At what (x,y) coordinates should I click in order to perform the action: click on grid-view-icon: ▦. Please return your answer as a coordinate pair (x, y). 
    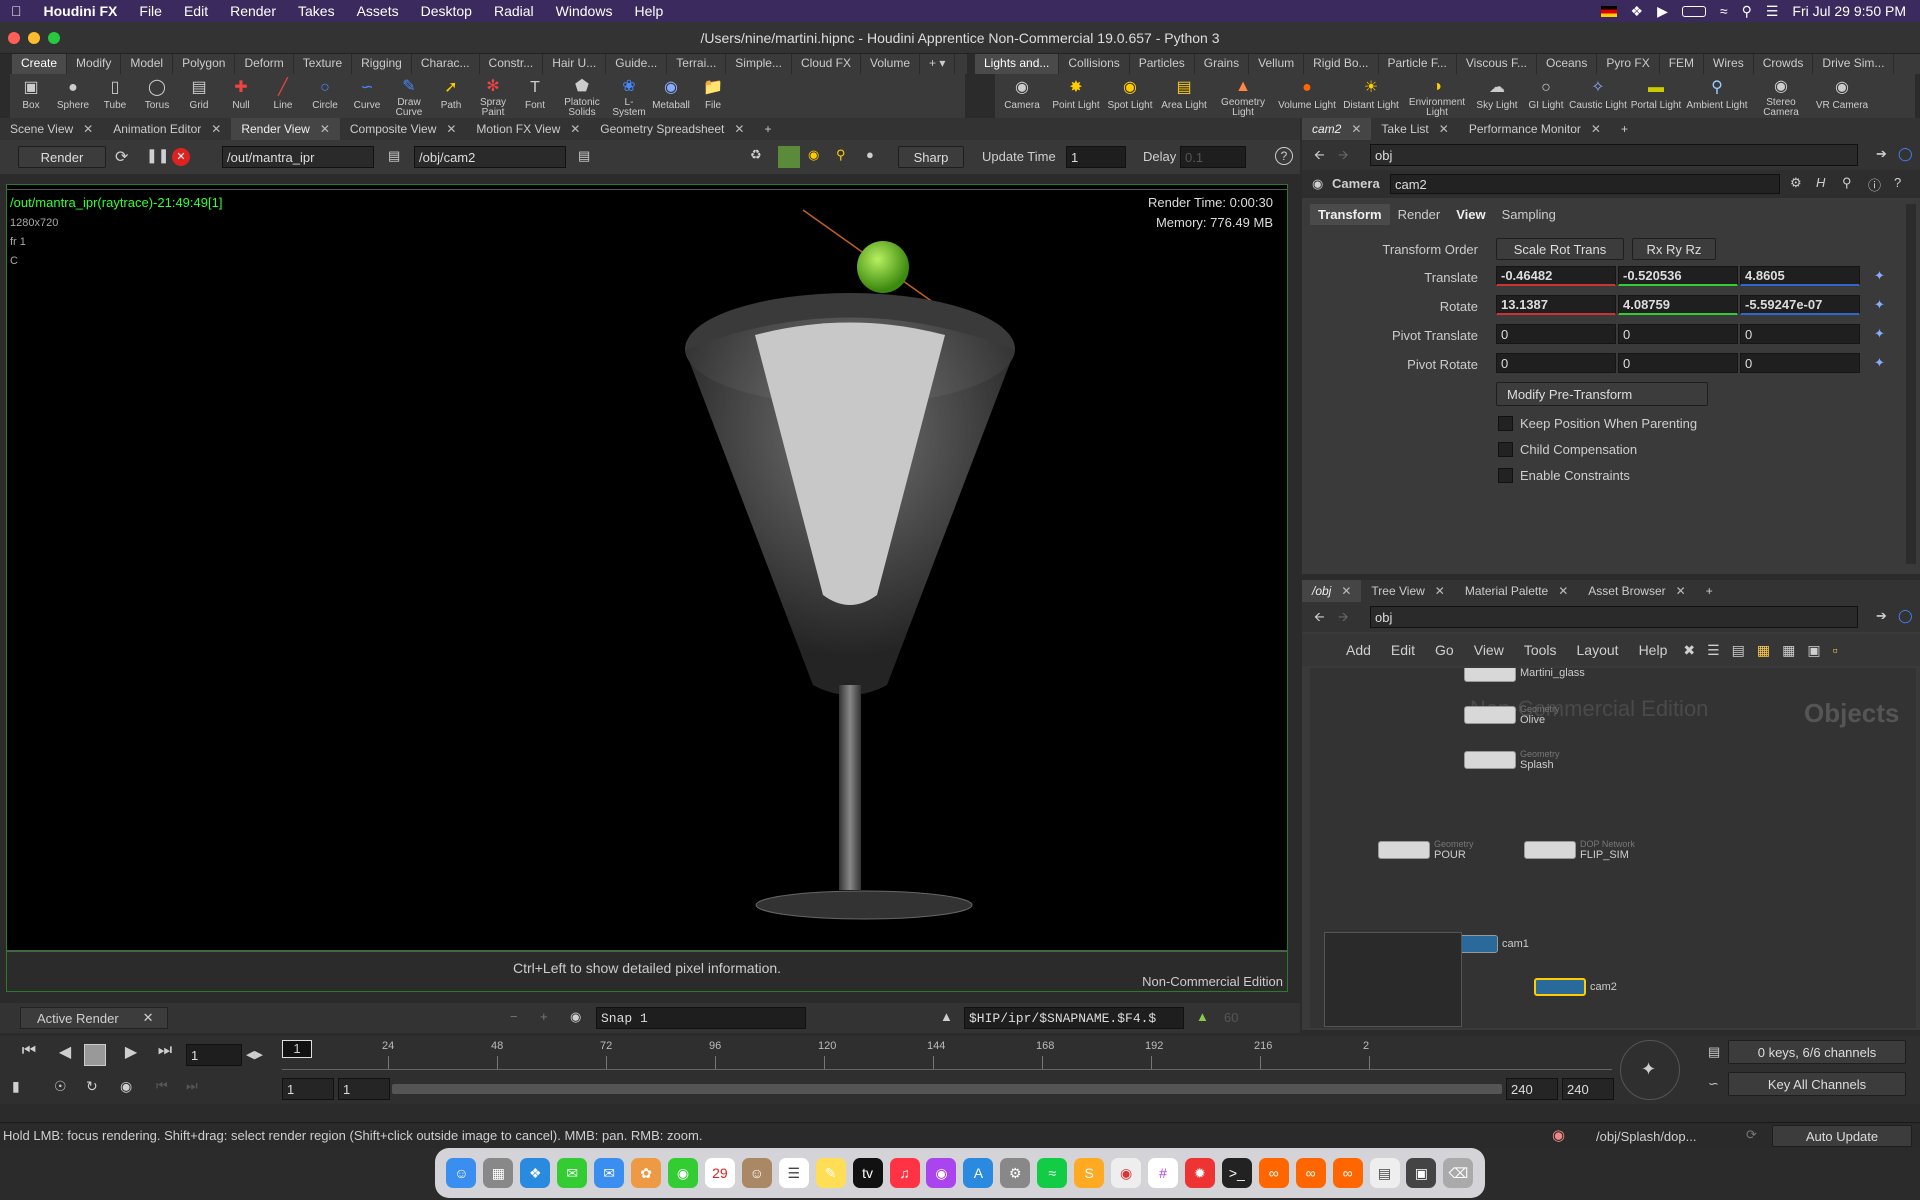
    Looking at the image, I should click on (1763, 650).